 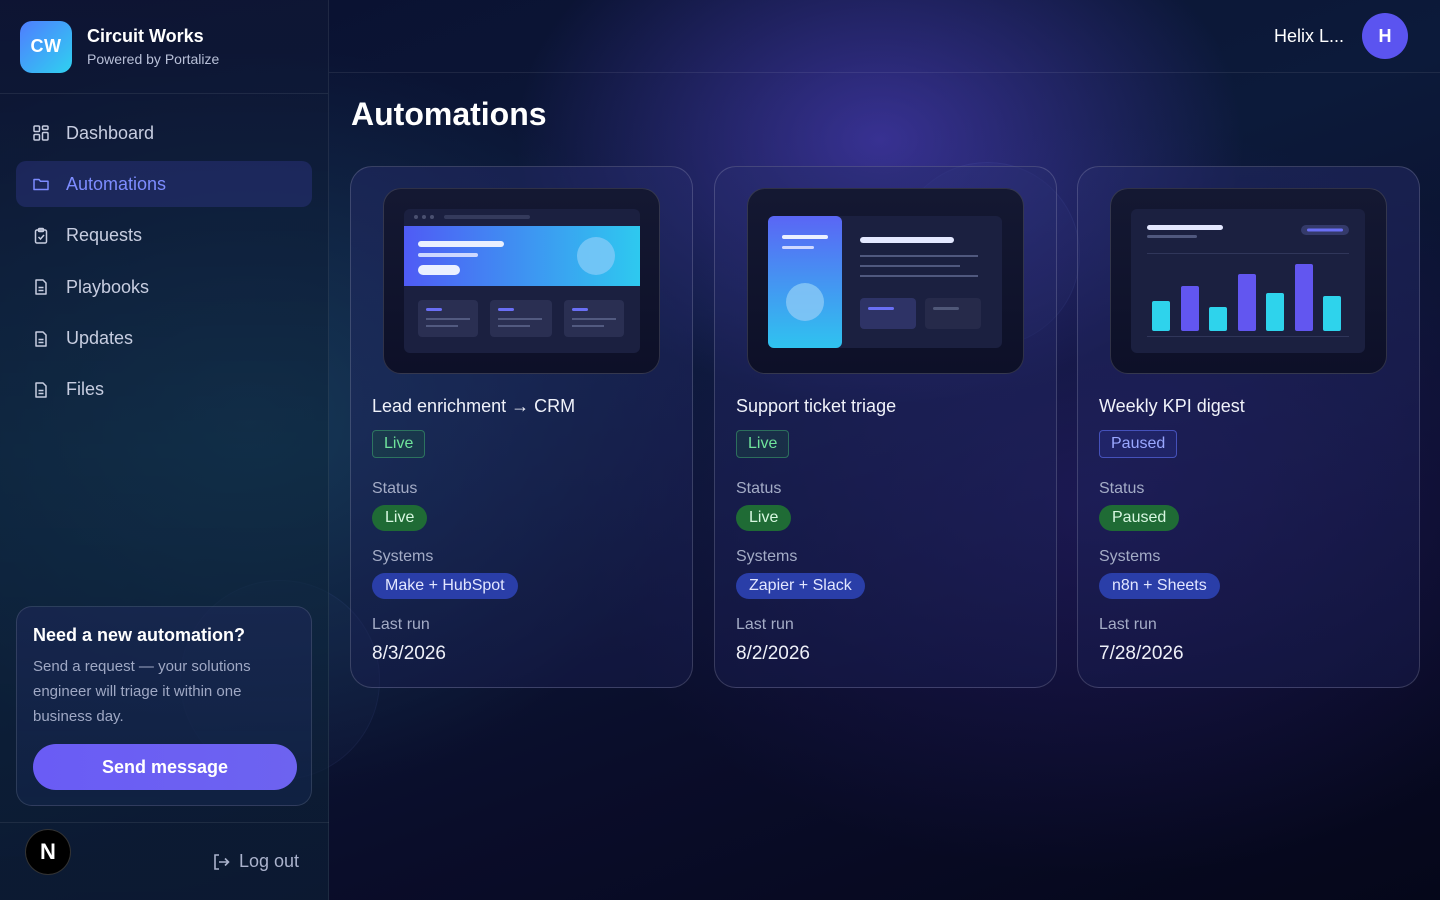 What do you see at coordinates (1172, 406) in the screenshot?
I see `card-title: Weekly KPI digest` at bounding box center [1172, 406].